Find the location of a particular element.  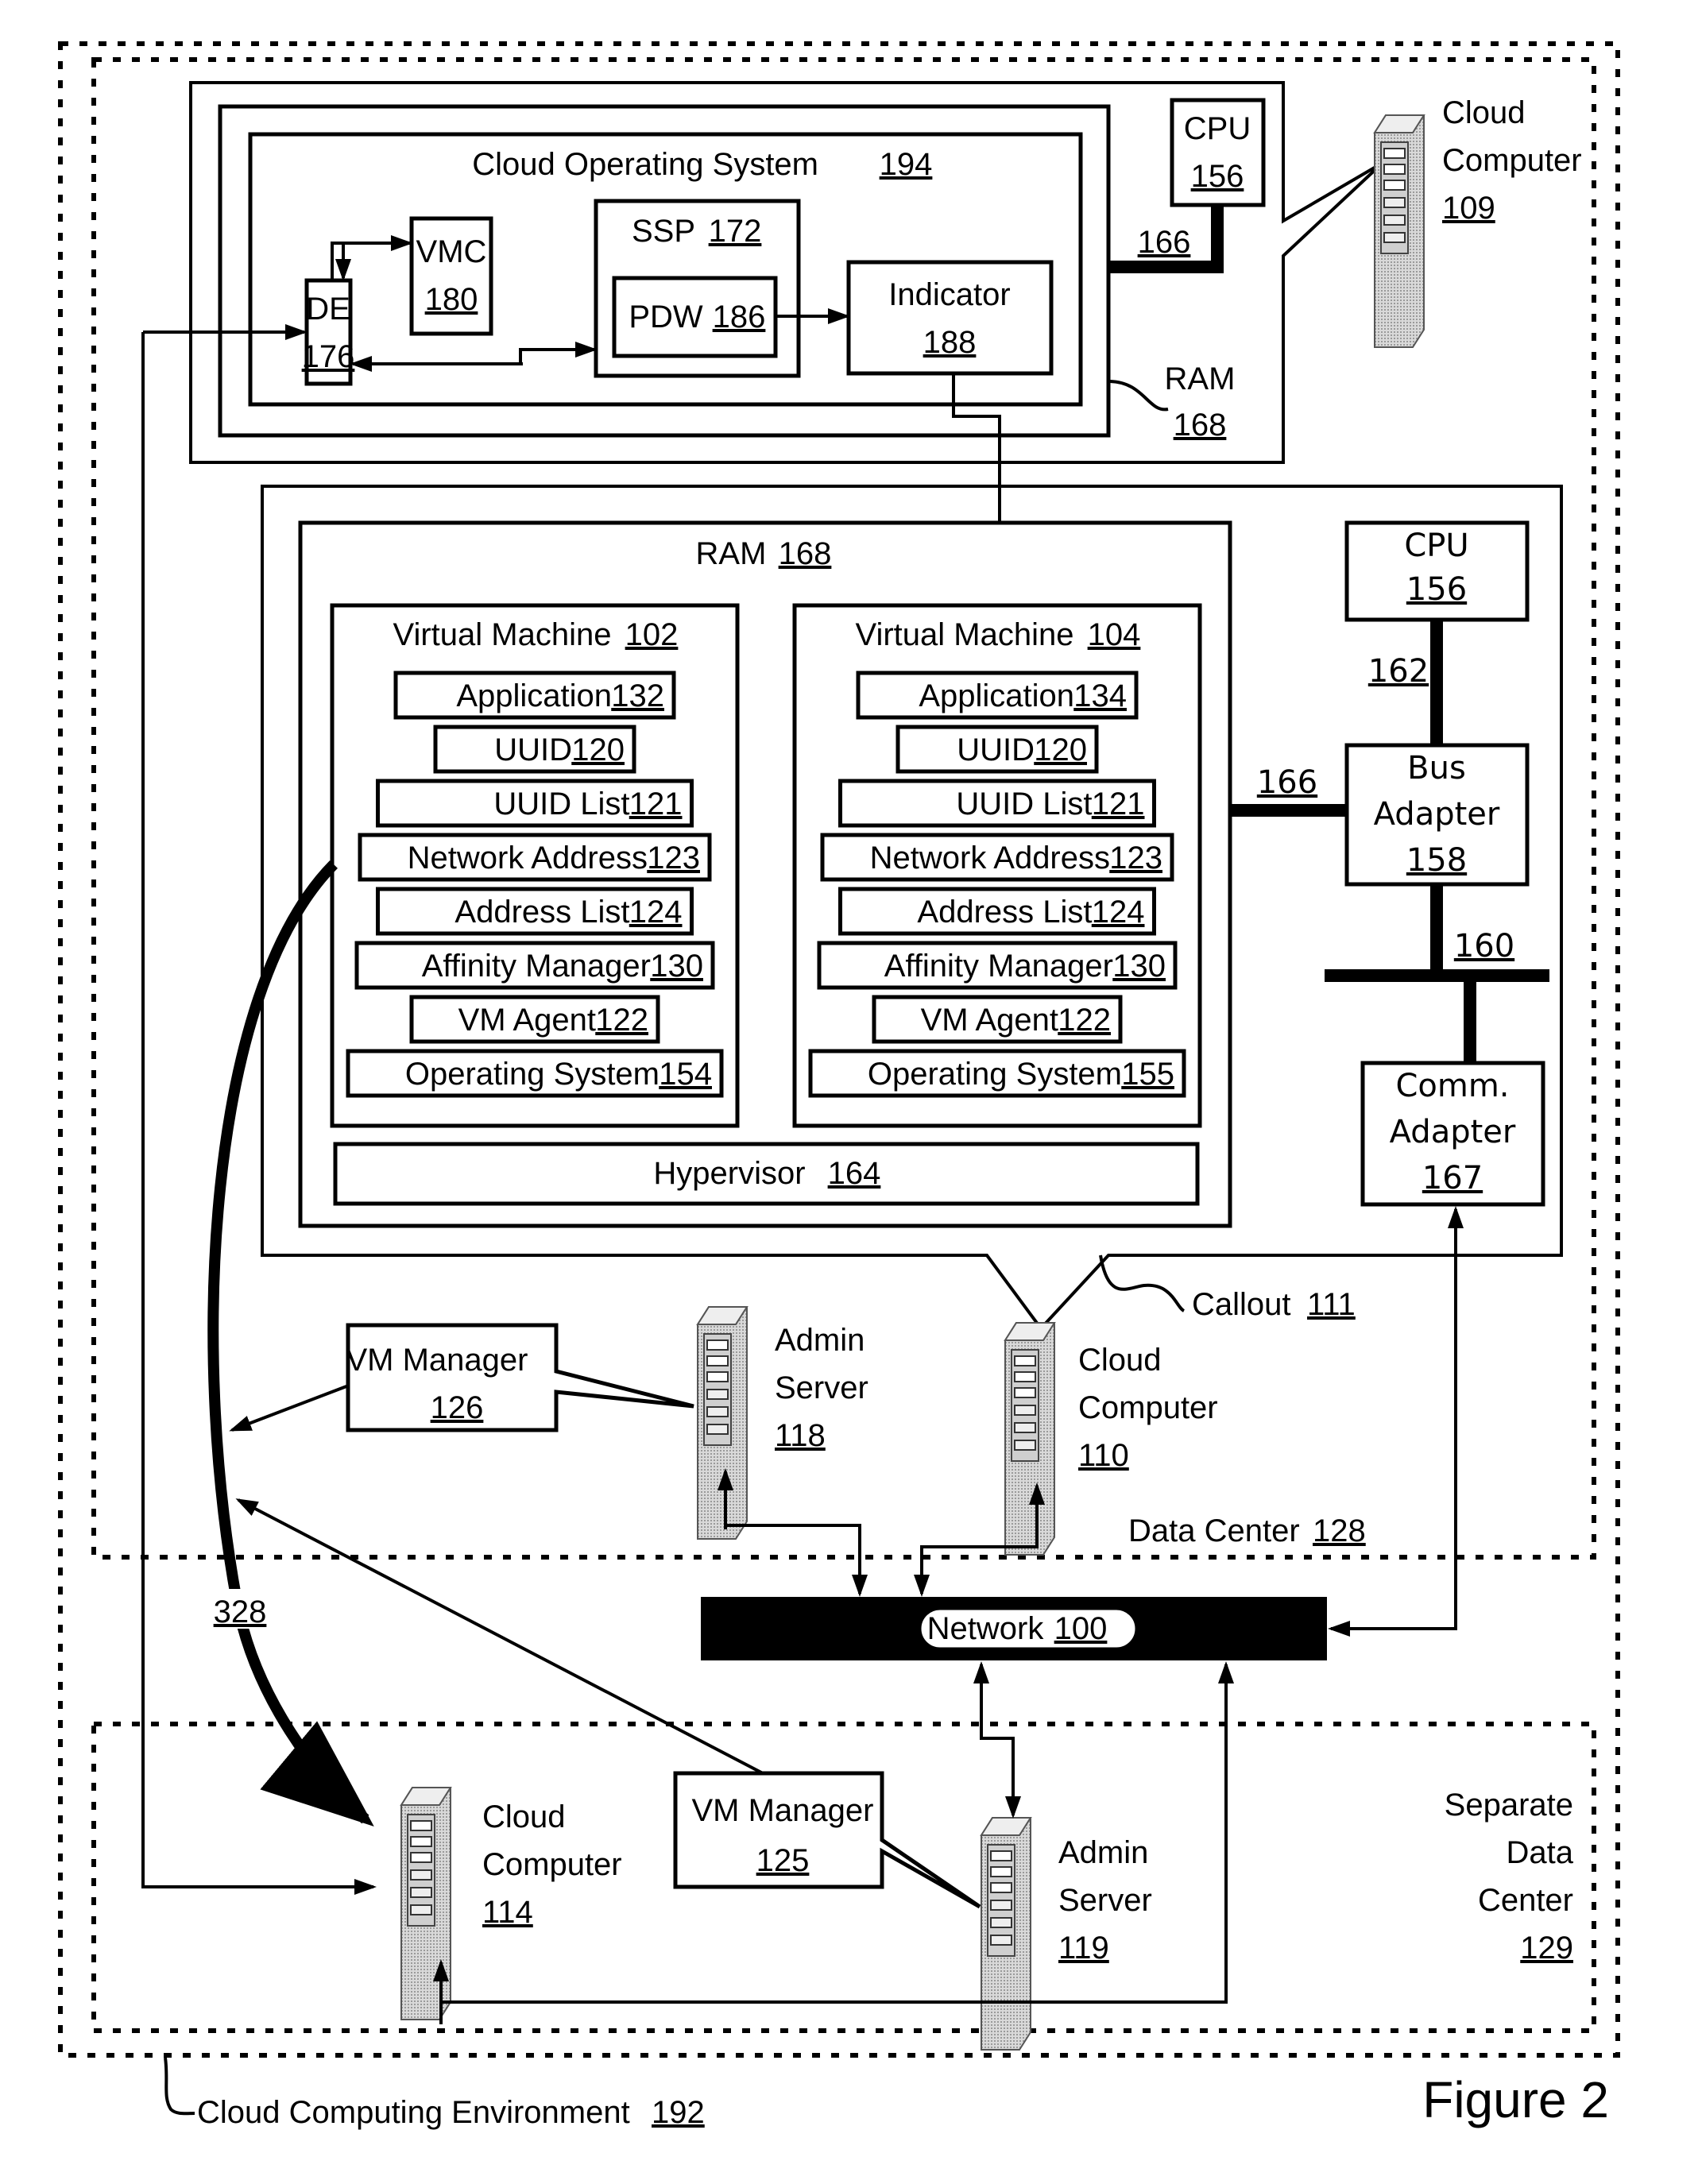

vm-item-num: 155 is located at coordinates (1147, 1074).